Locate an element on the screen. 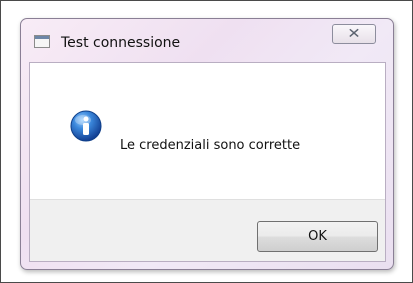 The height and width of the screenshot is (283, 413). dialog-message: Le credenziali sono corrette is located at coordinates (210, 145).